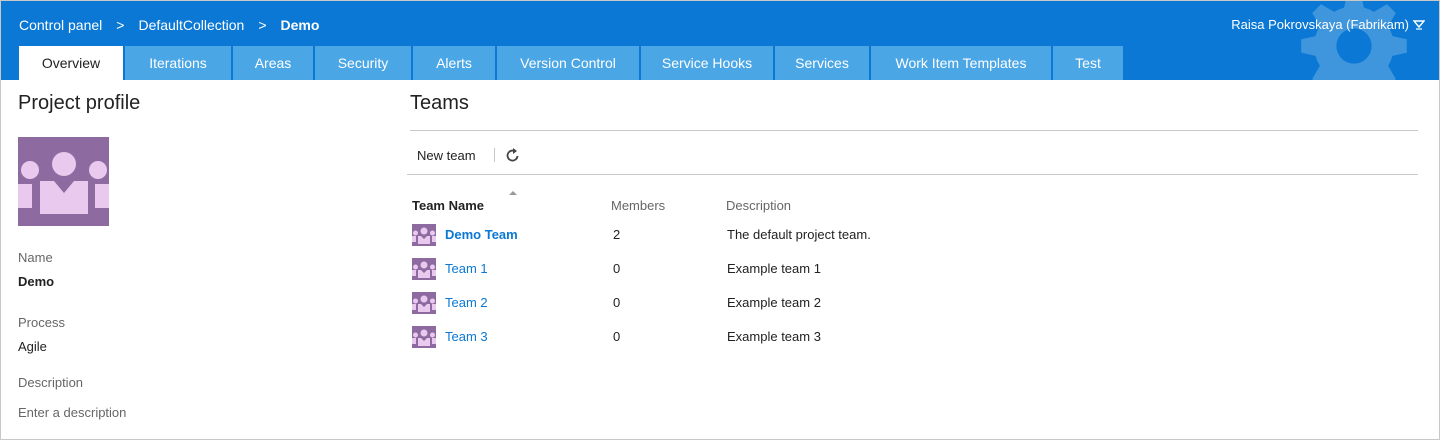  I want to click on table-row: Team 3 0 Example team 3, so click(912, 343).